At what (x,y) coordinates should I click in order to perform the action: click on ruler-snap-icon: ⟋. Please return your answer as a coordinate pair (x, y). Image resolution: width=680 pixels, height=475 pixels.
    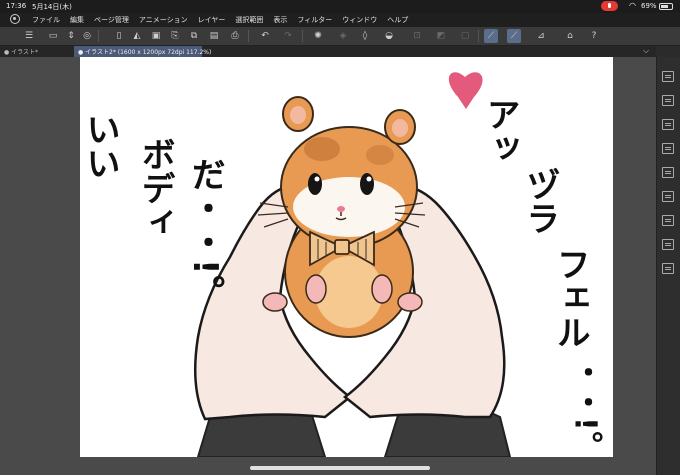
    Looking at the image, I should click on (491, 36).